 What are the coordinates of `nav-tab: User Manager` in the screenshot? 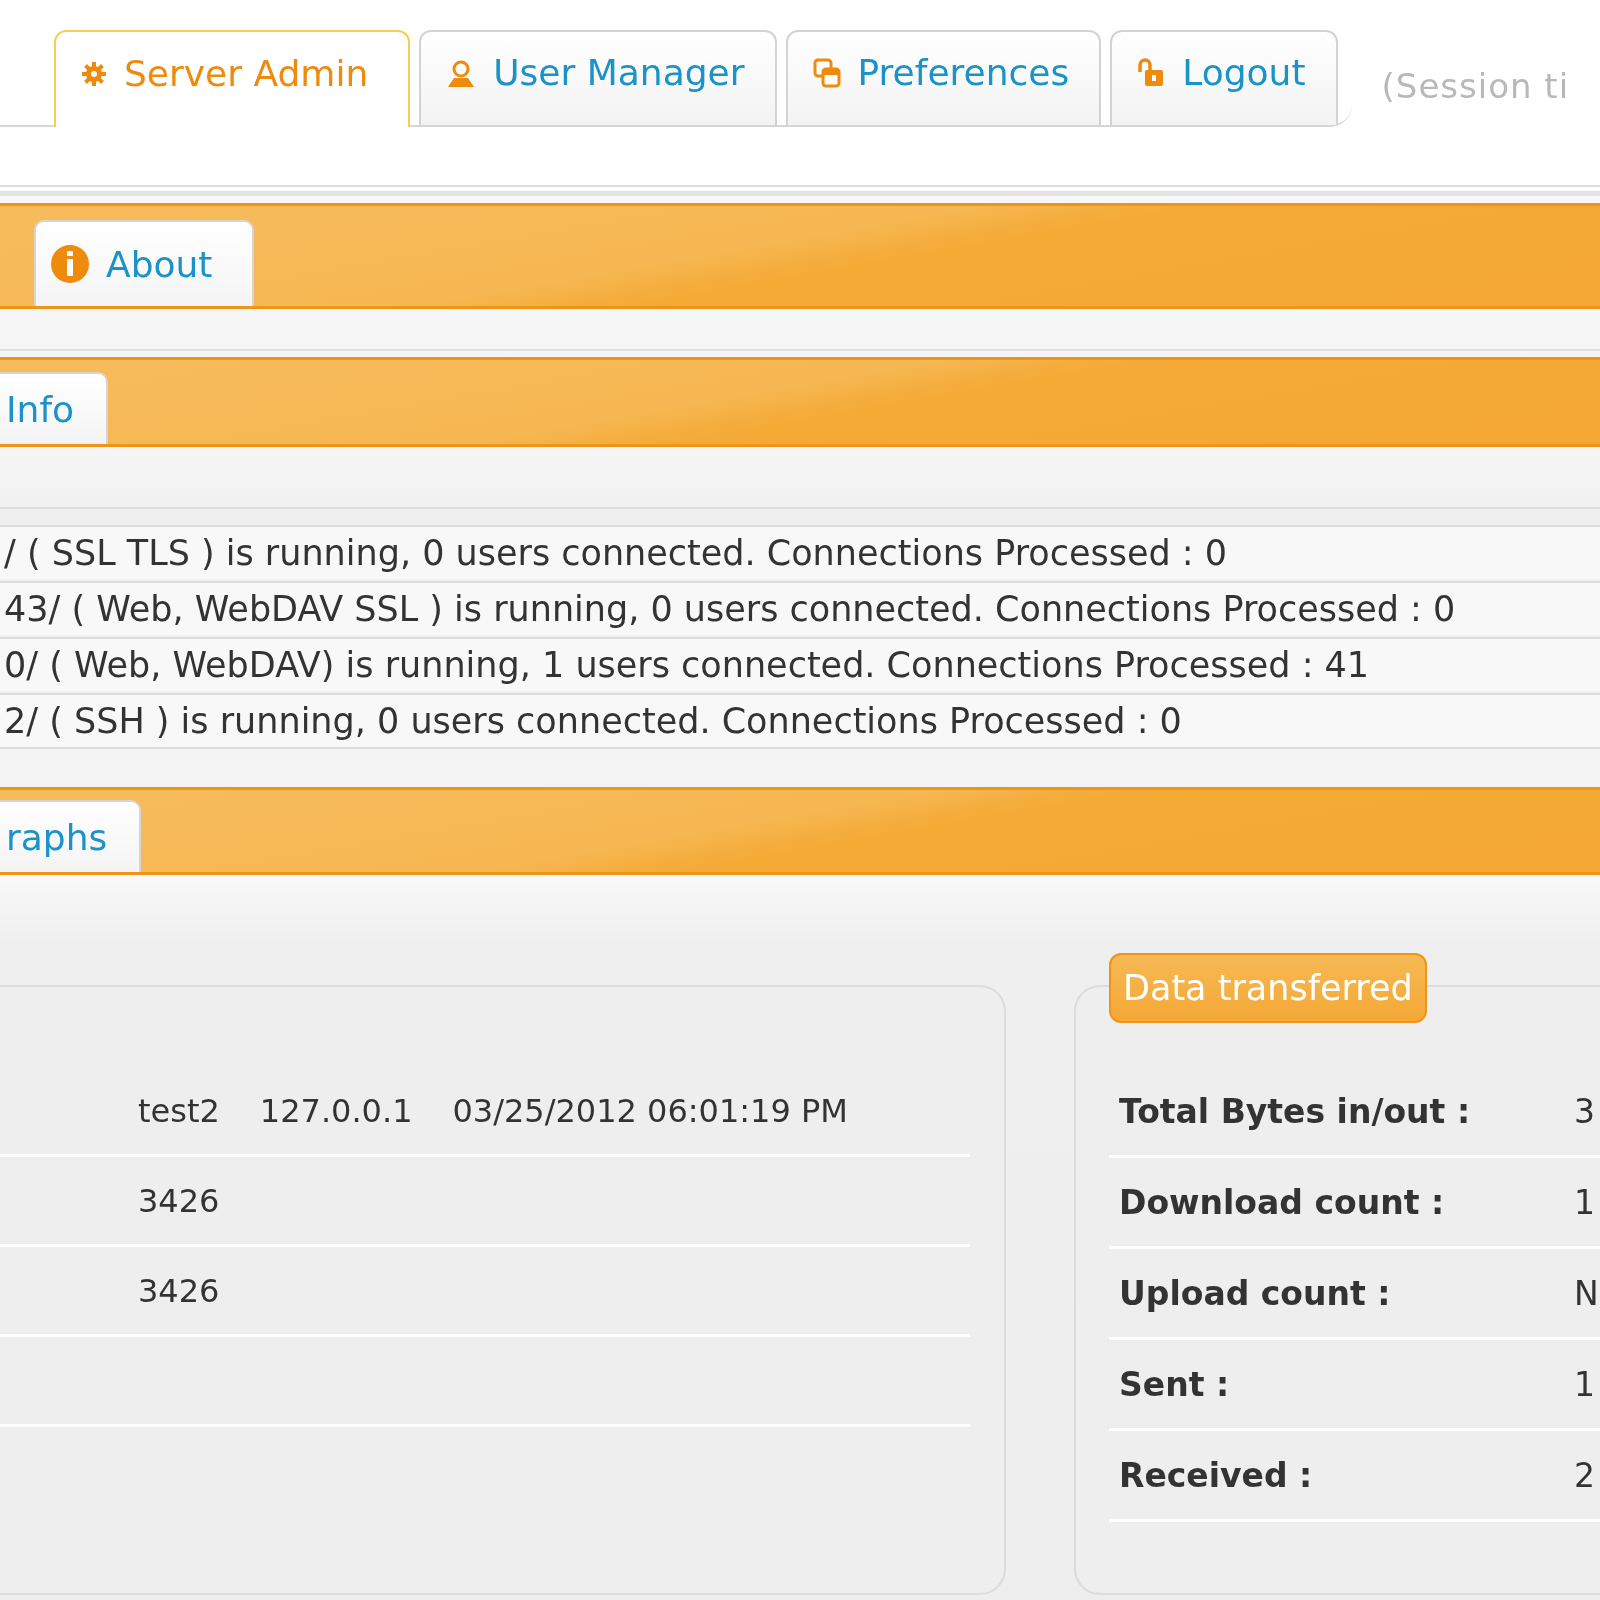 It's located at (598, 77).